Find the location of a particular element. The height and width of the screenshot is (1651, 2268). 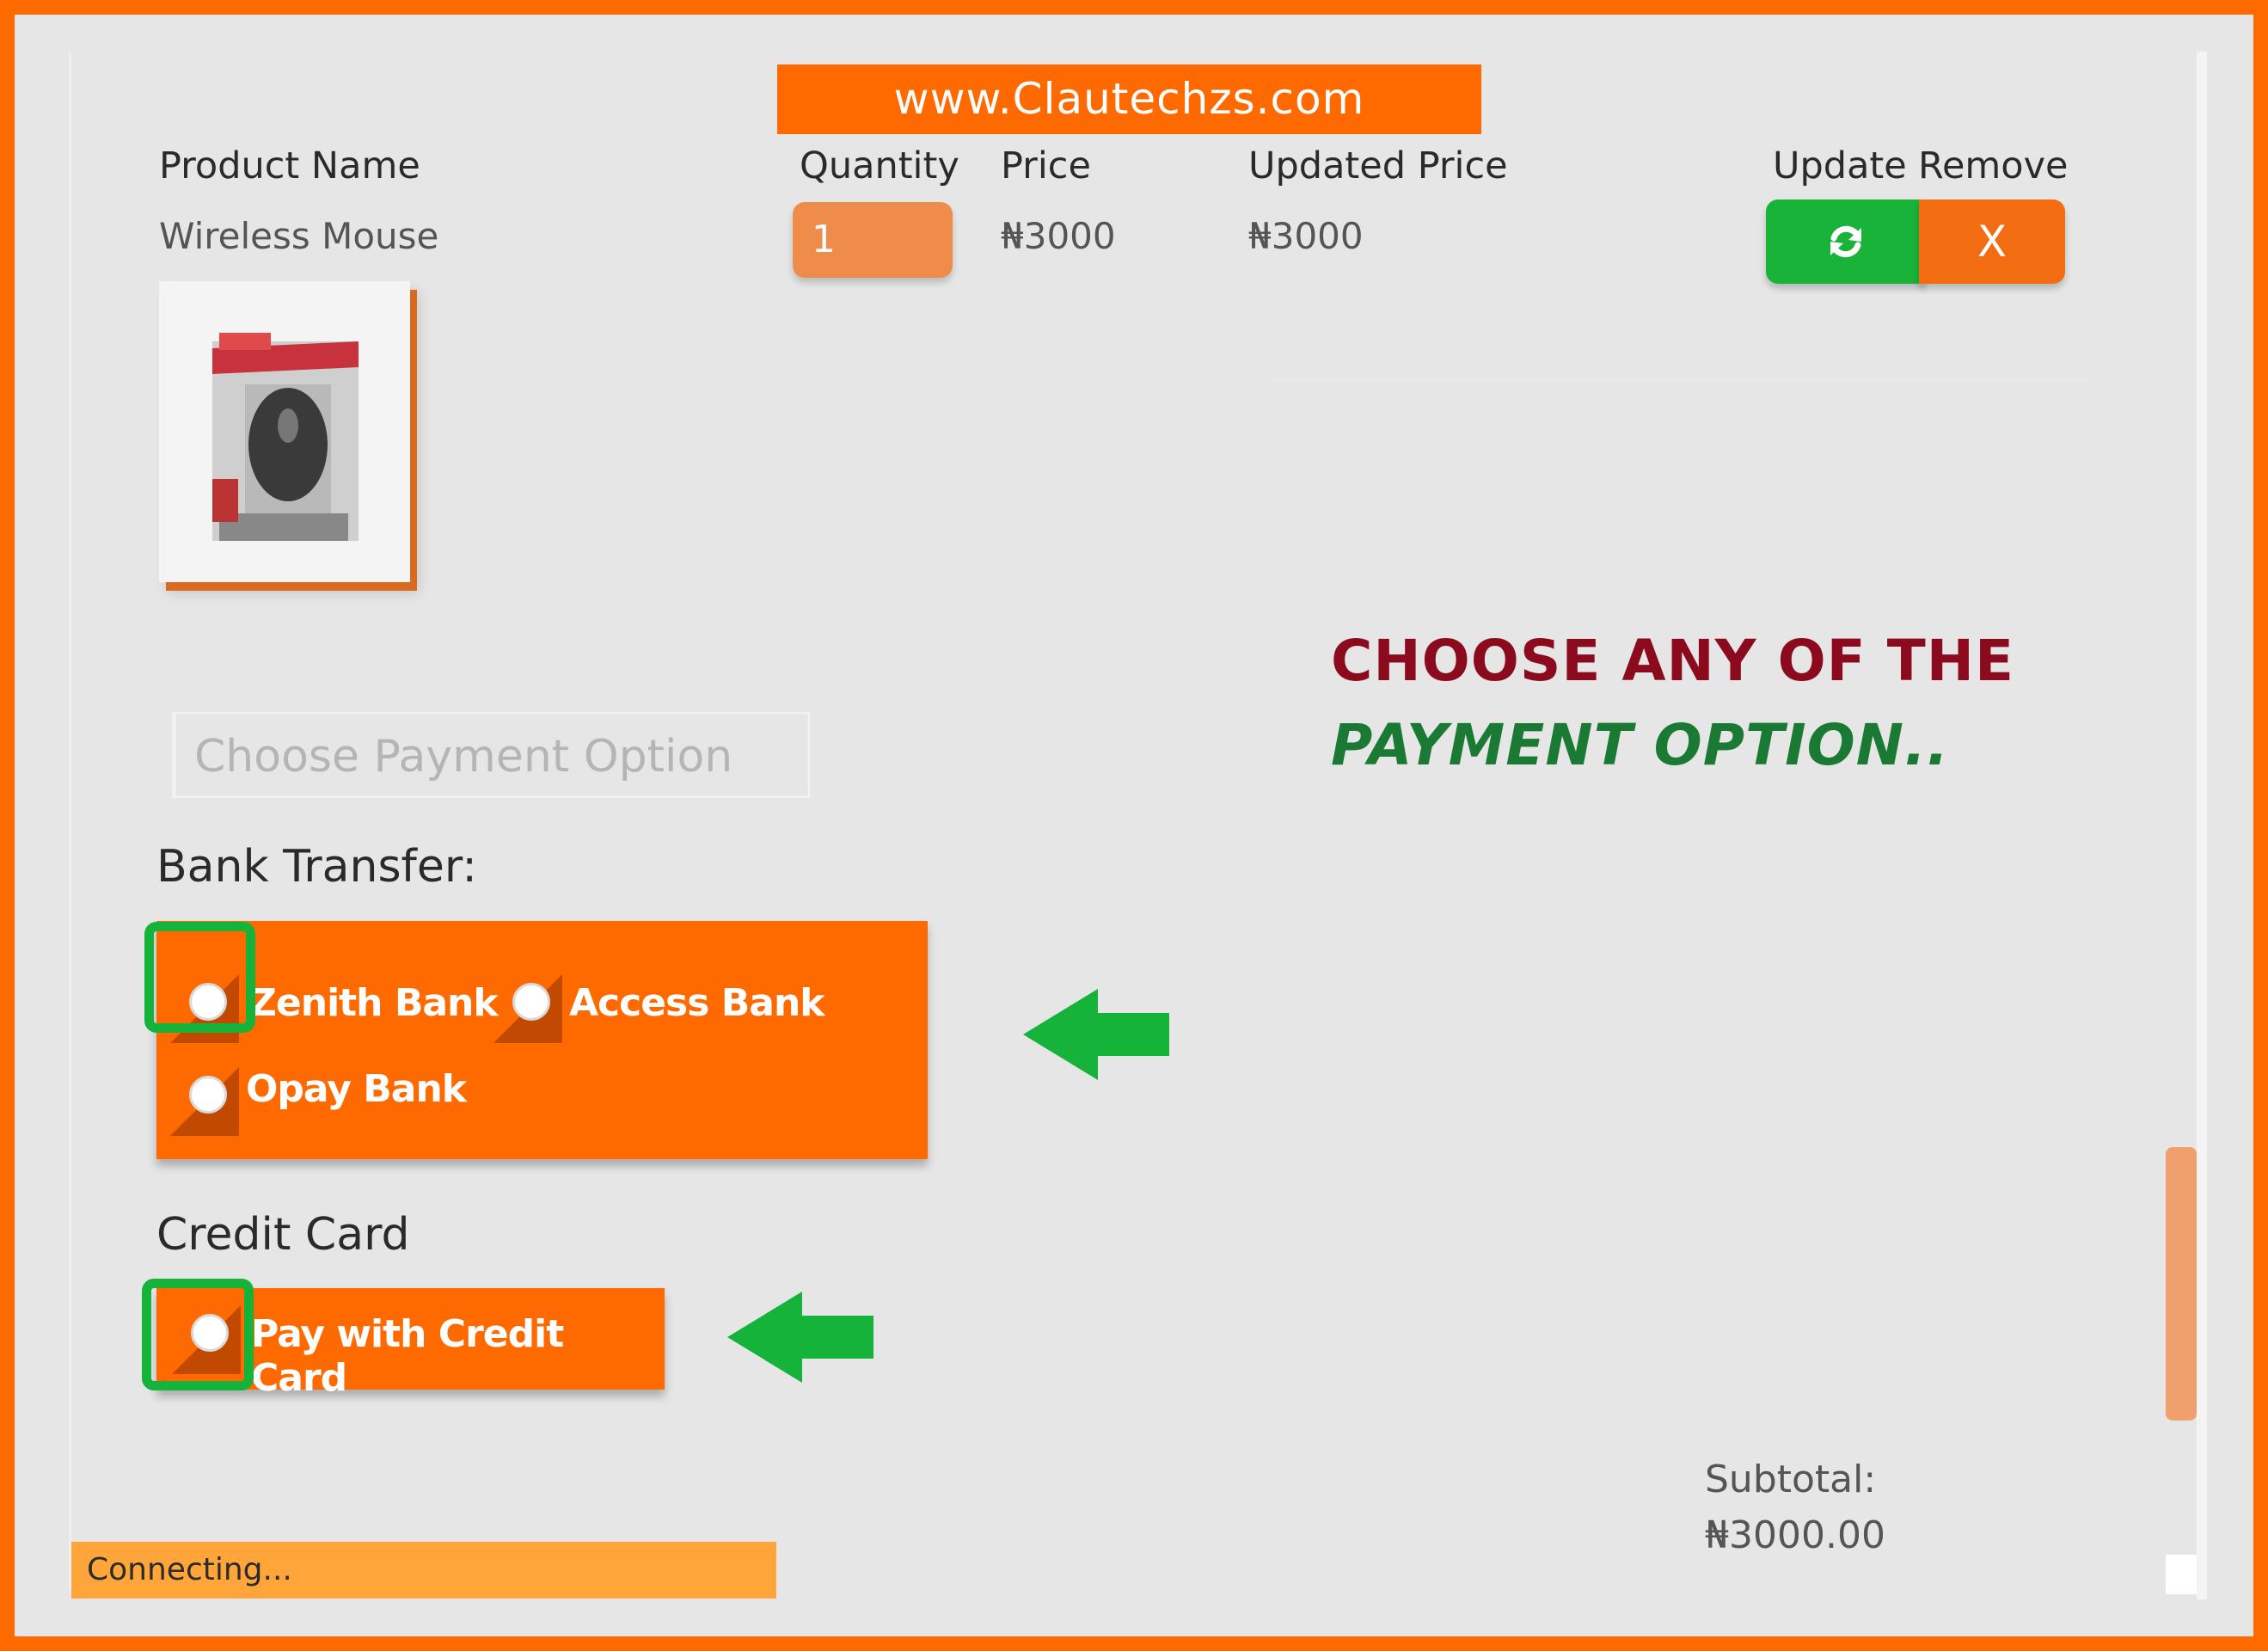

refresh-icon is located at coordinates (1845, 241).